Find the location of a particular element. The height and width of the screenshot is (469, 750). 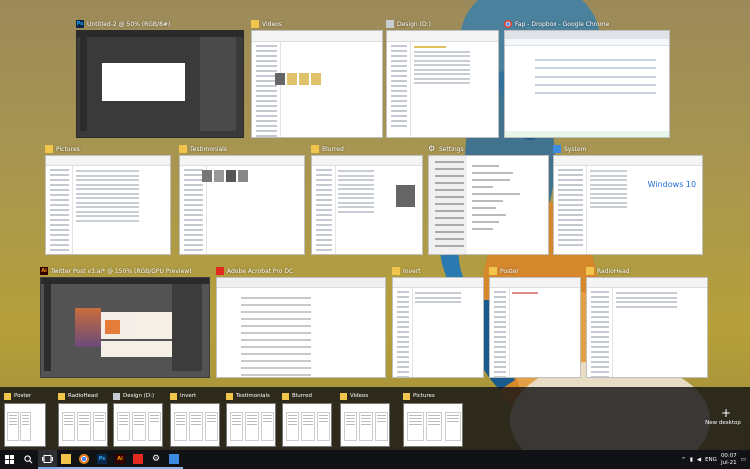

desktop-thumbnail: Blurred is located at coordinates (307, 418).